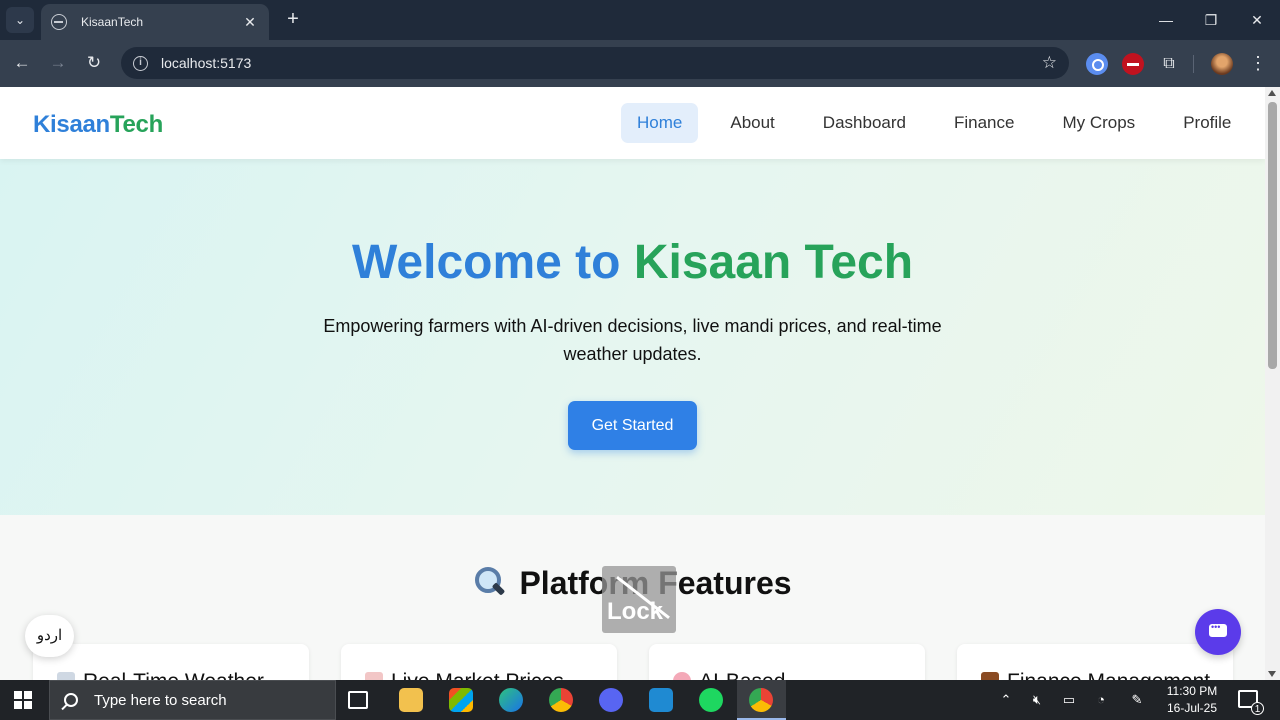 The image size is (1280, 720). What do you see at coordinates (1137, 700) in the screenshot?
I see `pen-icon: ✎` at bounding box center [1137, 700].